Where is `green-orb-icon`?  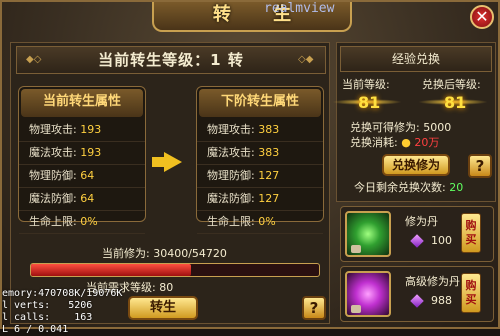 green-orb-icon is located at coordinates (368, 234).